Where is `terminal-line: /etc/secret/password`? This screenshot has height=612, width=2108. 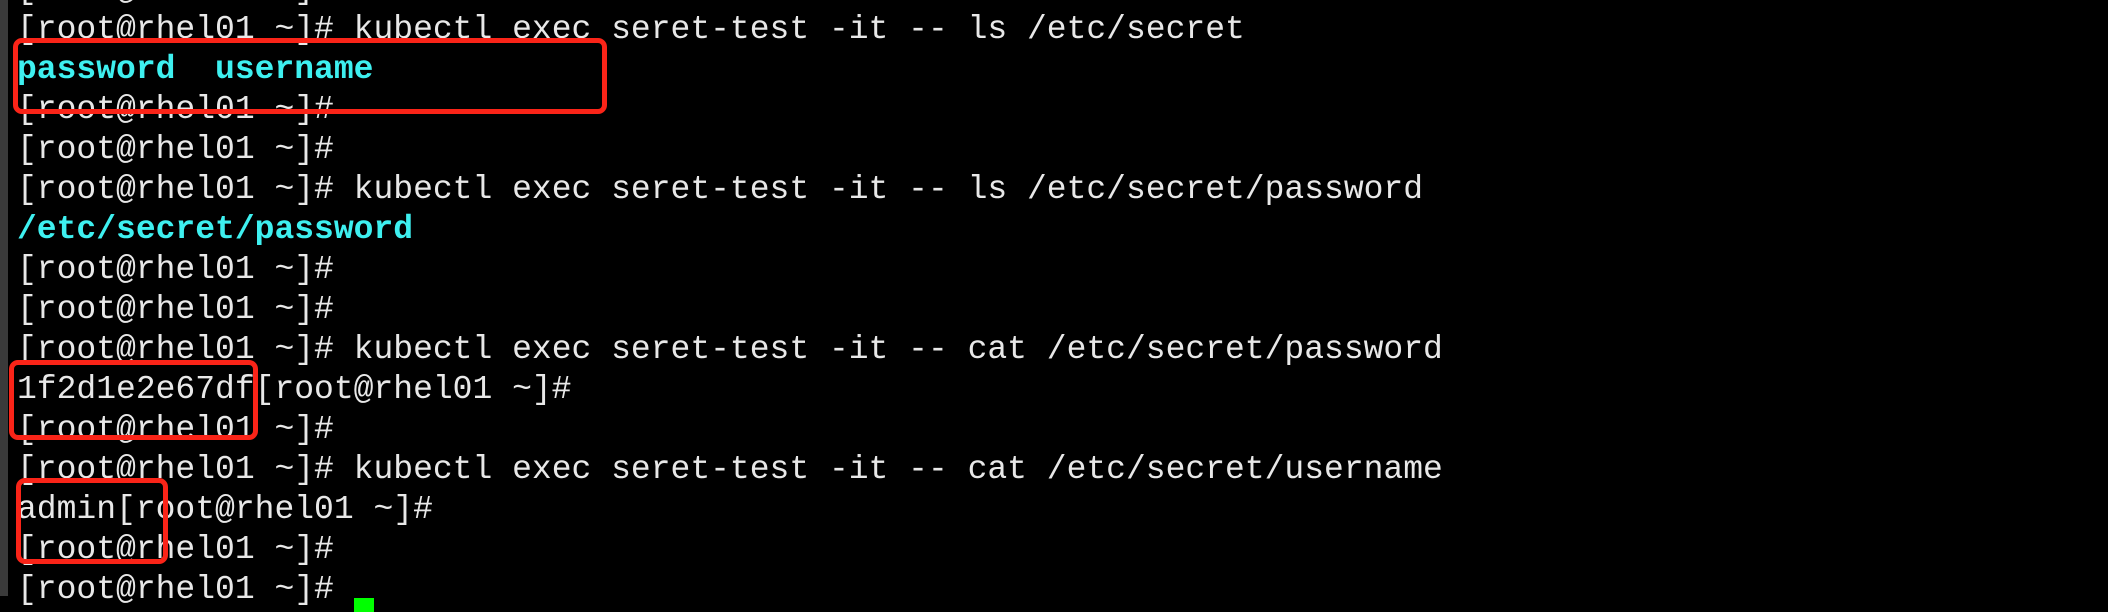 terminal-line: /etc/secret/password is located at coordinates (1062, 230).